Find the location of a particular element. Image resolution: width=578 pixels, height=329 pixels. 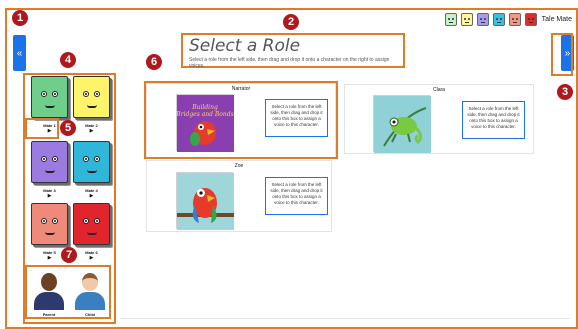

annotation-badge: 7 is located at coordinates (69, 255).